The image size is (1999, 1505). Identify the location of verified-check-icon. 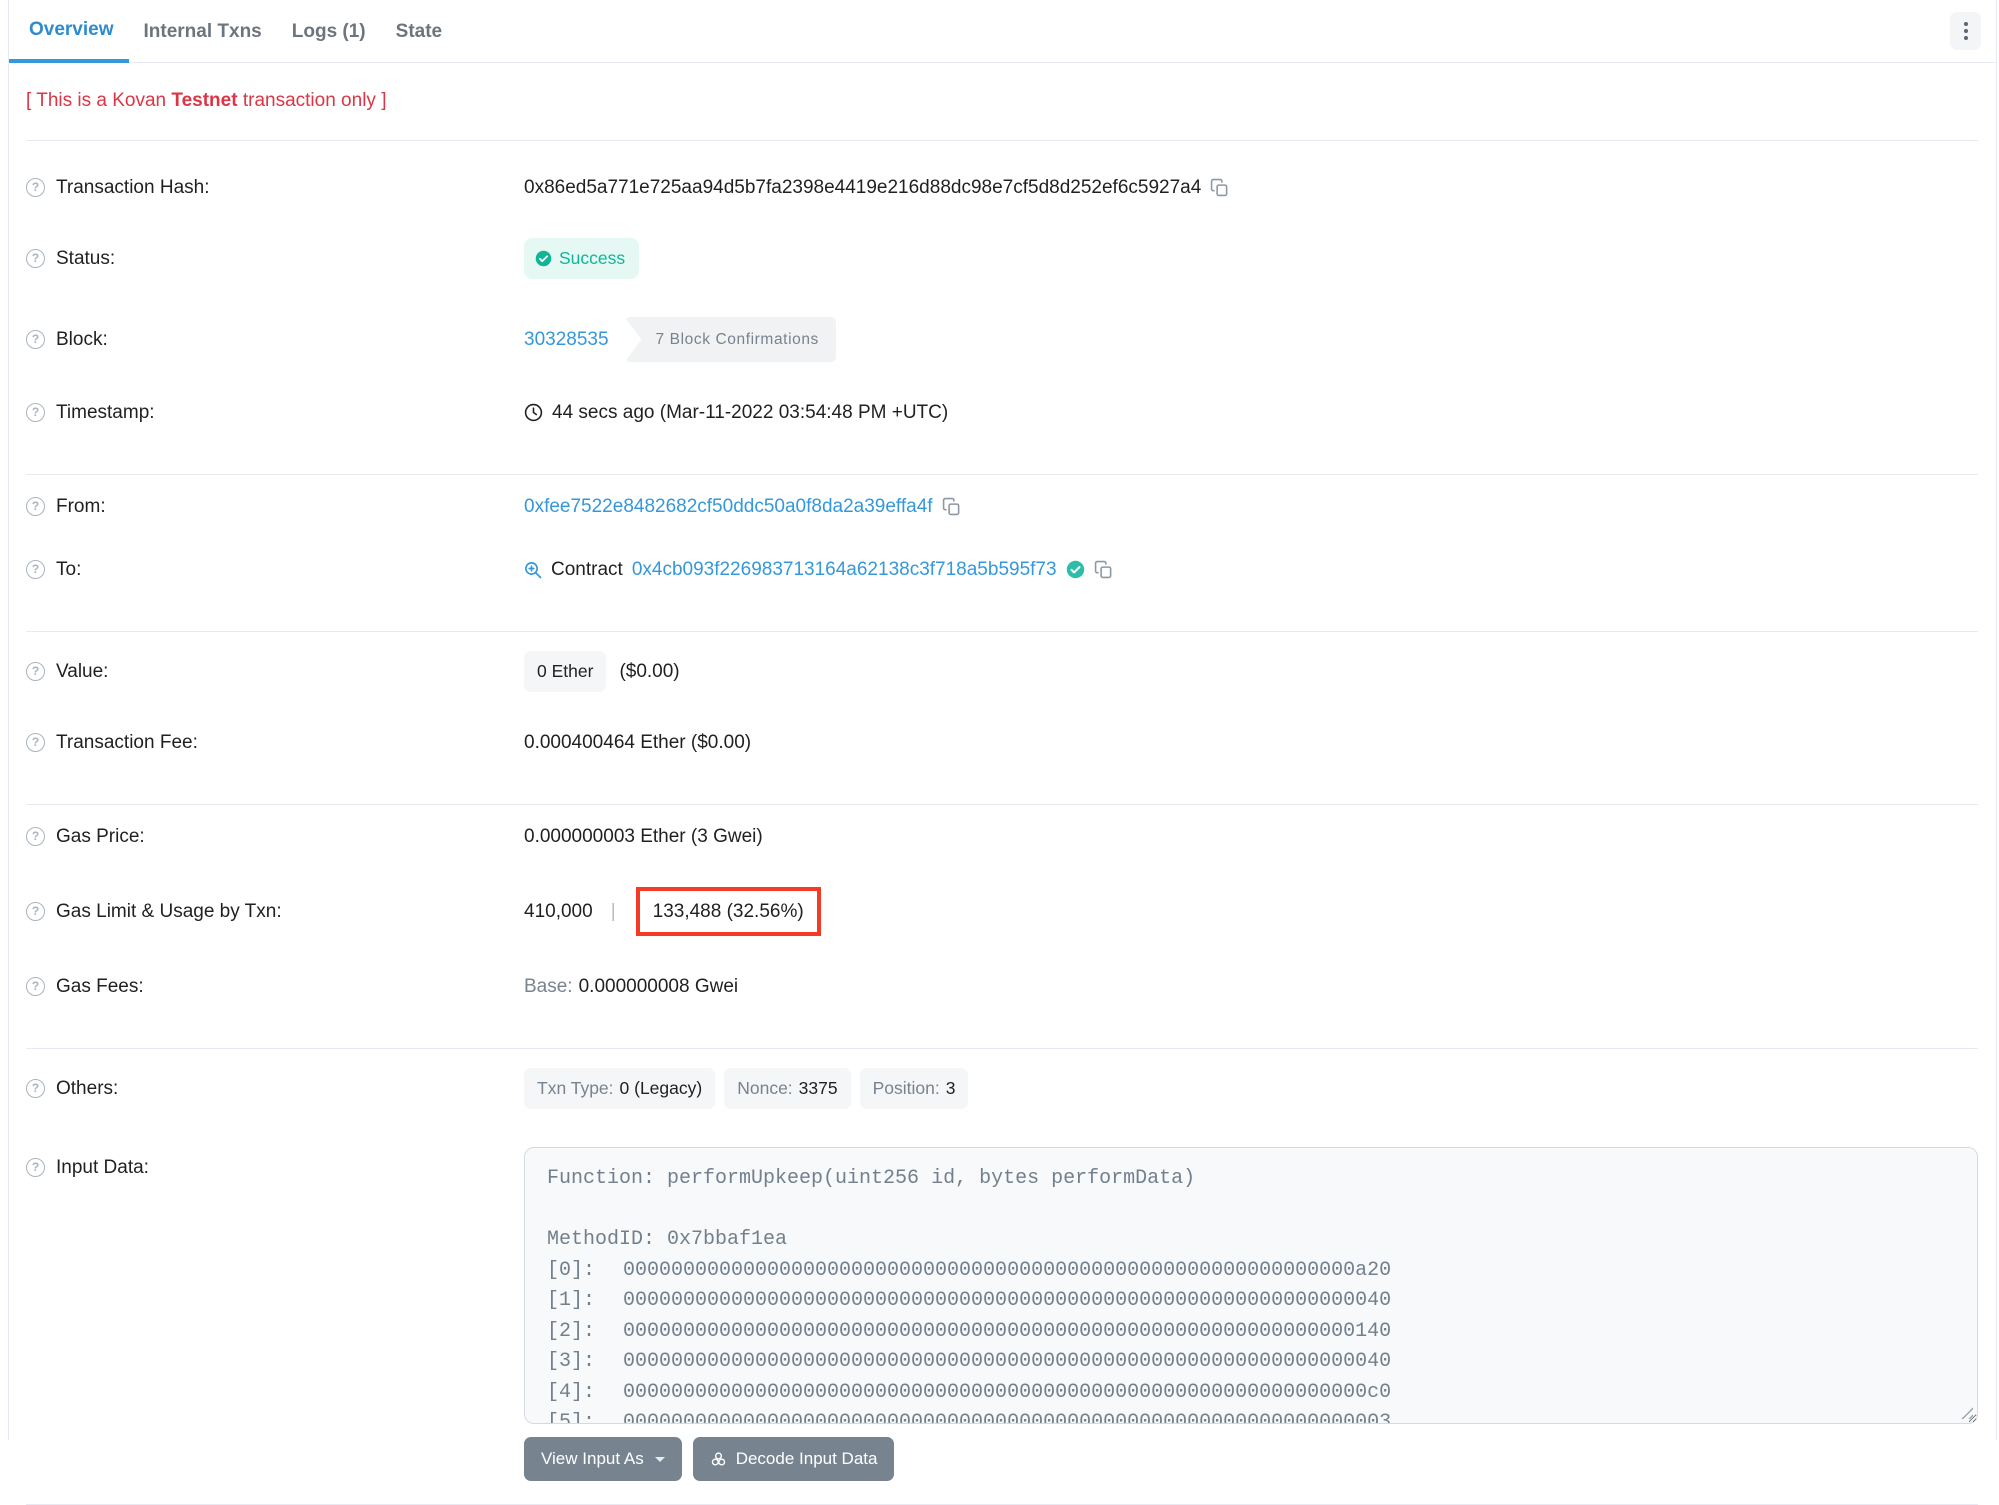
(1075, 569).